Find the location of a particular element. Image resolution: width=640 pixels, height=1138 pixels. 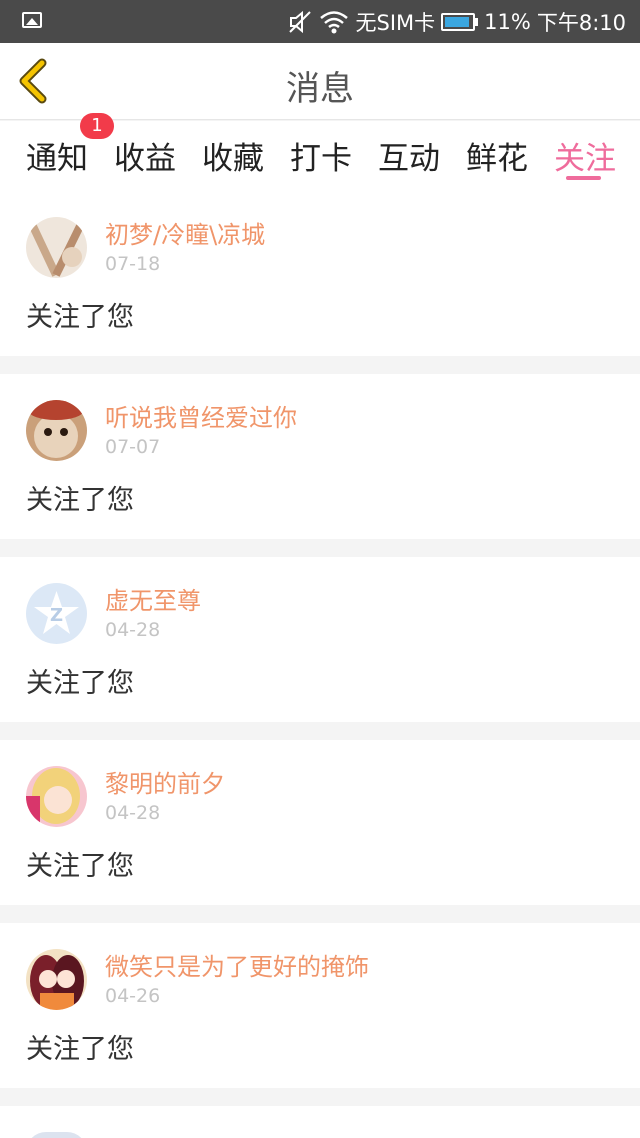

user-name: 微笑只是为了更好的掩饰 is located at coordinates (237, 964).